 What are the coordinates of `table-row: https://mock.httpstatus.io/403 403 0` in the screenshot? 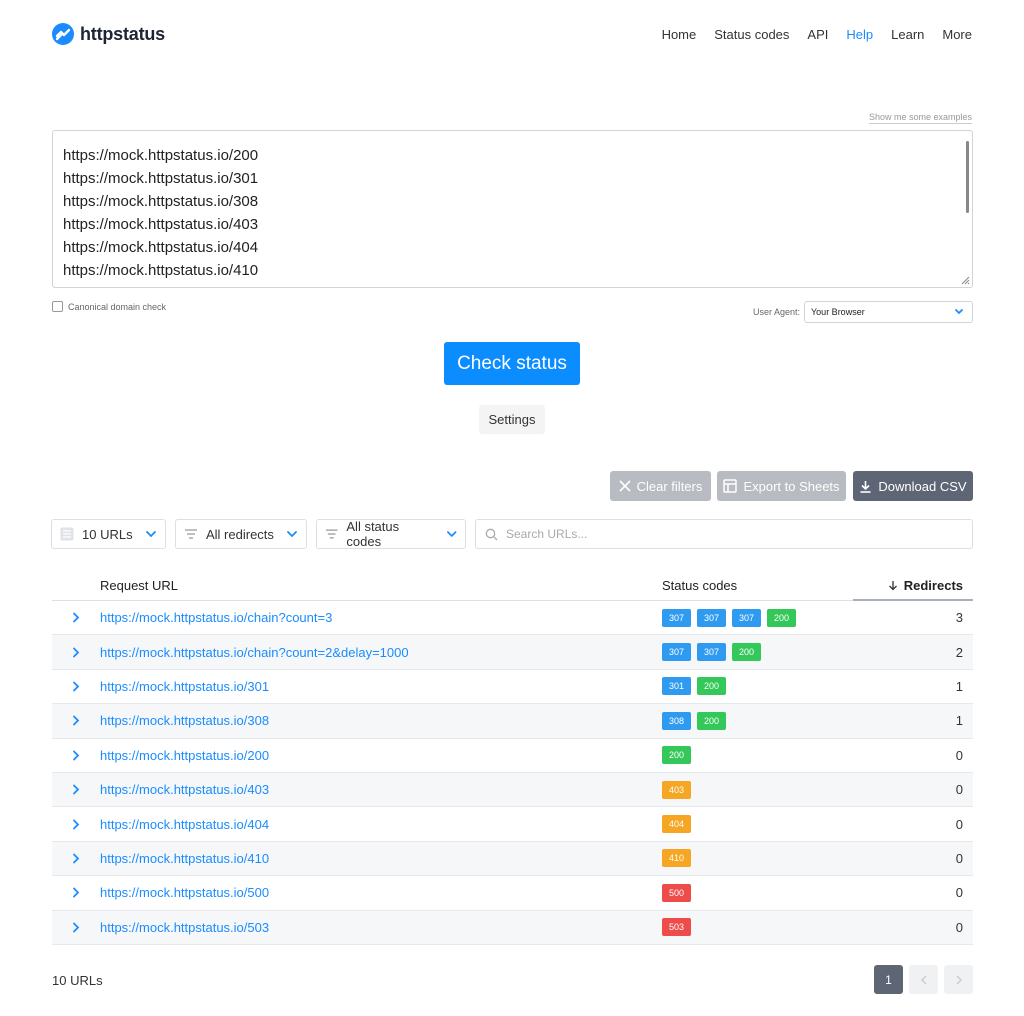 It's located at (512, 790).